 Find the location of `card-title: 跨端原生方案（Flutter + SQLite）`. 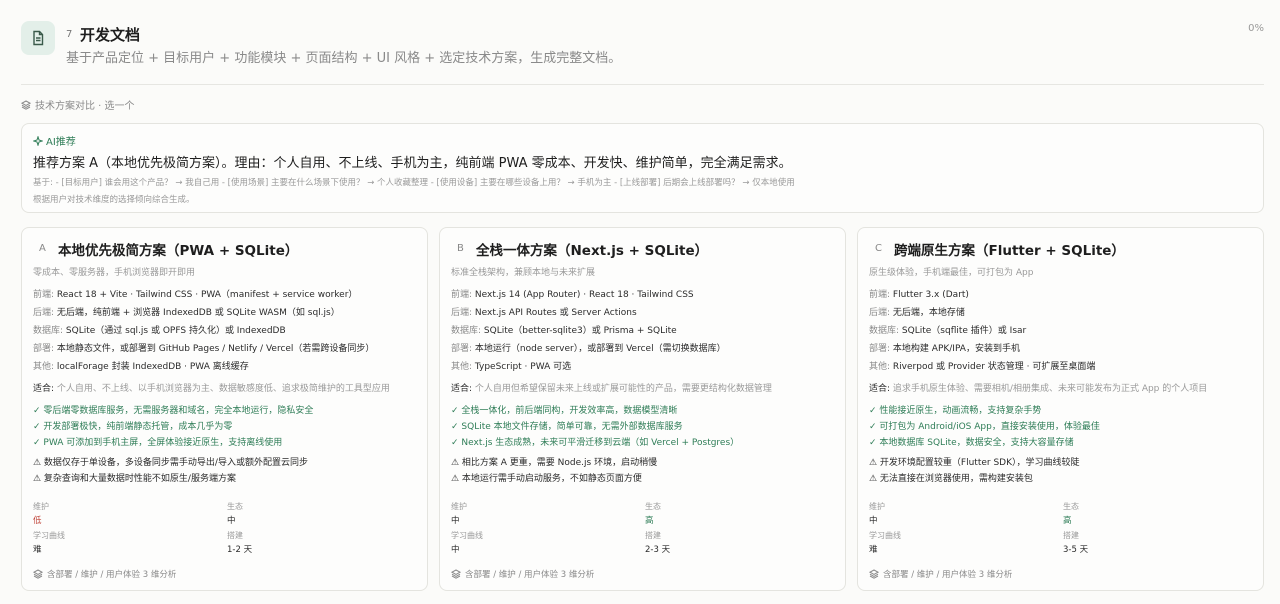

card-title: 跨端原生方案（Flutter + SQLite） is located at coordinates (1009, 251).